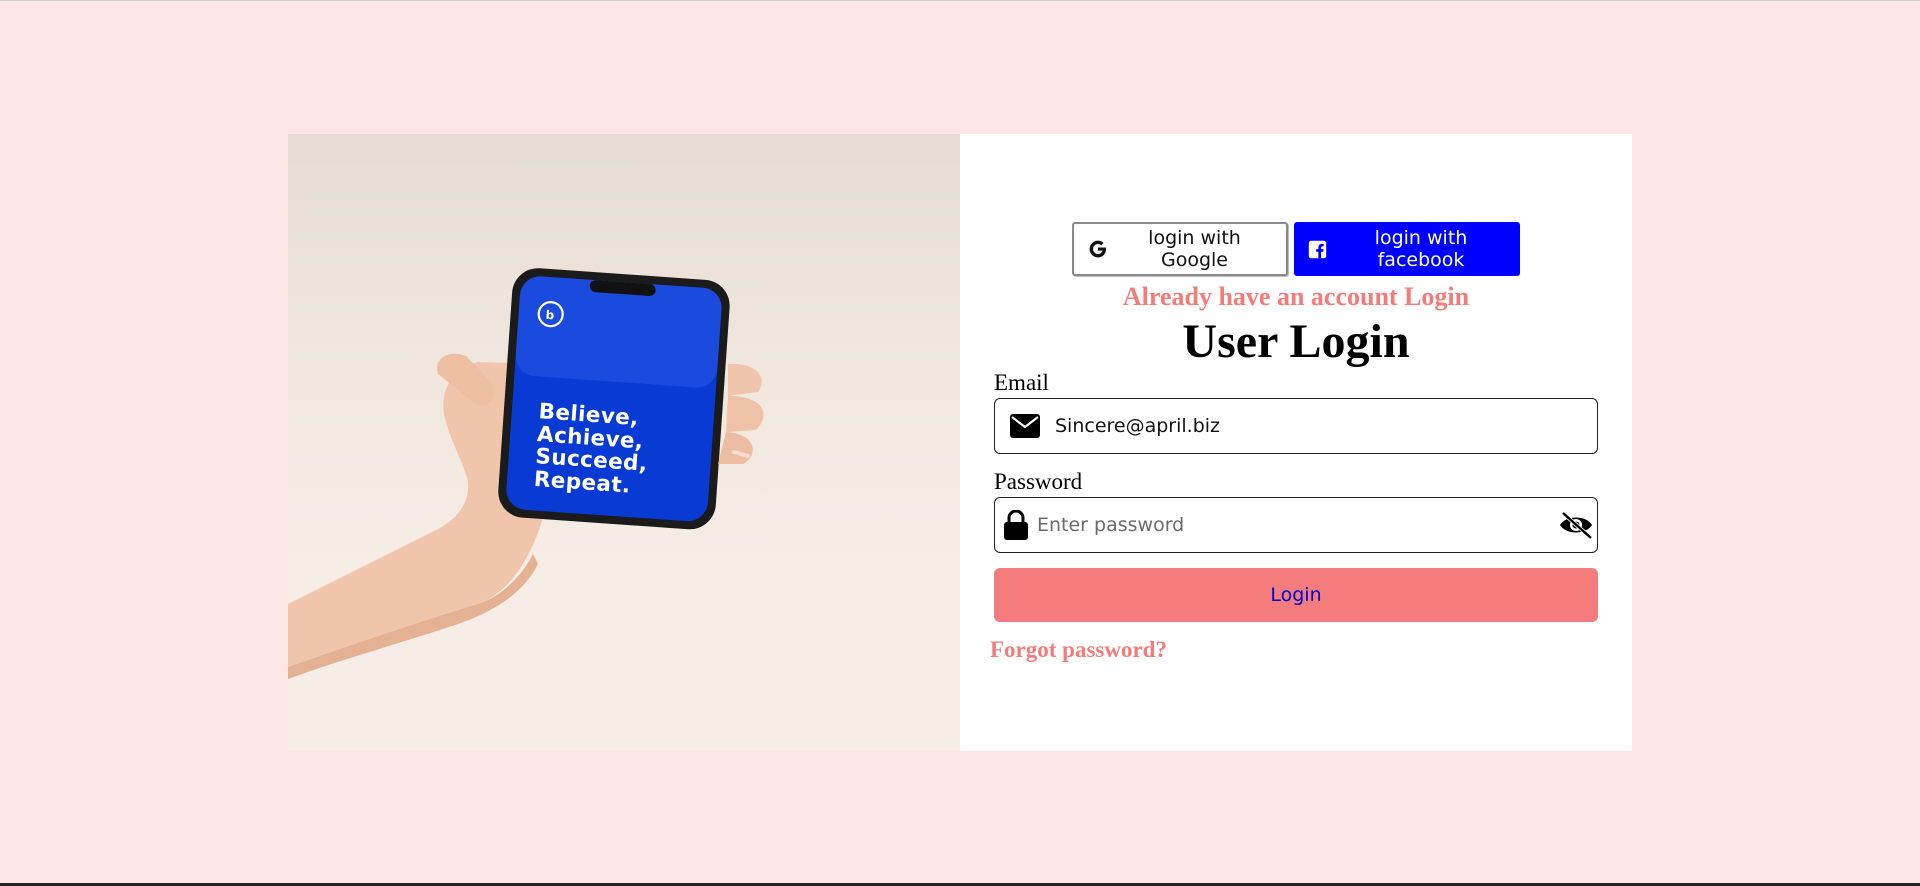  Describe the element at coordinates (1098, 249) in the screenshot. I see `google-icon` at that location.